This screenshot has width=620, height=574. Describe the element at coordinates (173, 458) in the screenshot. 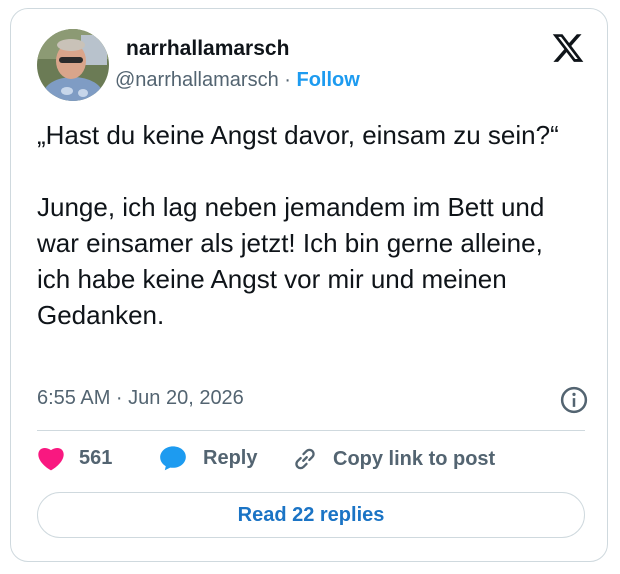

I see `speech-bubble-icon` at that location.